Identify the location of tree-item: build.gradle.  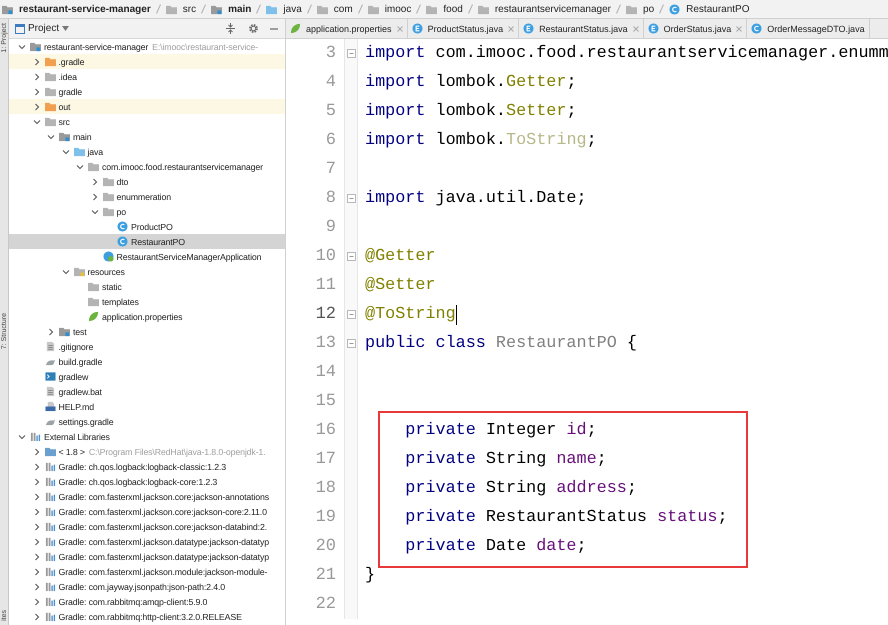
(147, 361).